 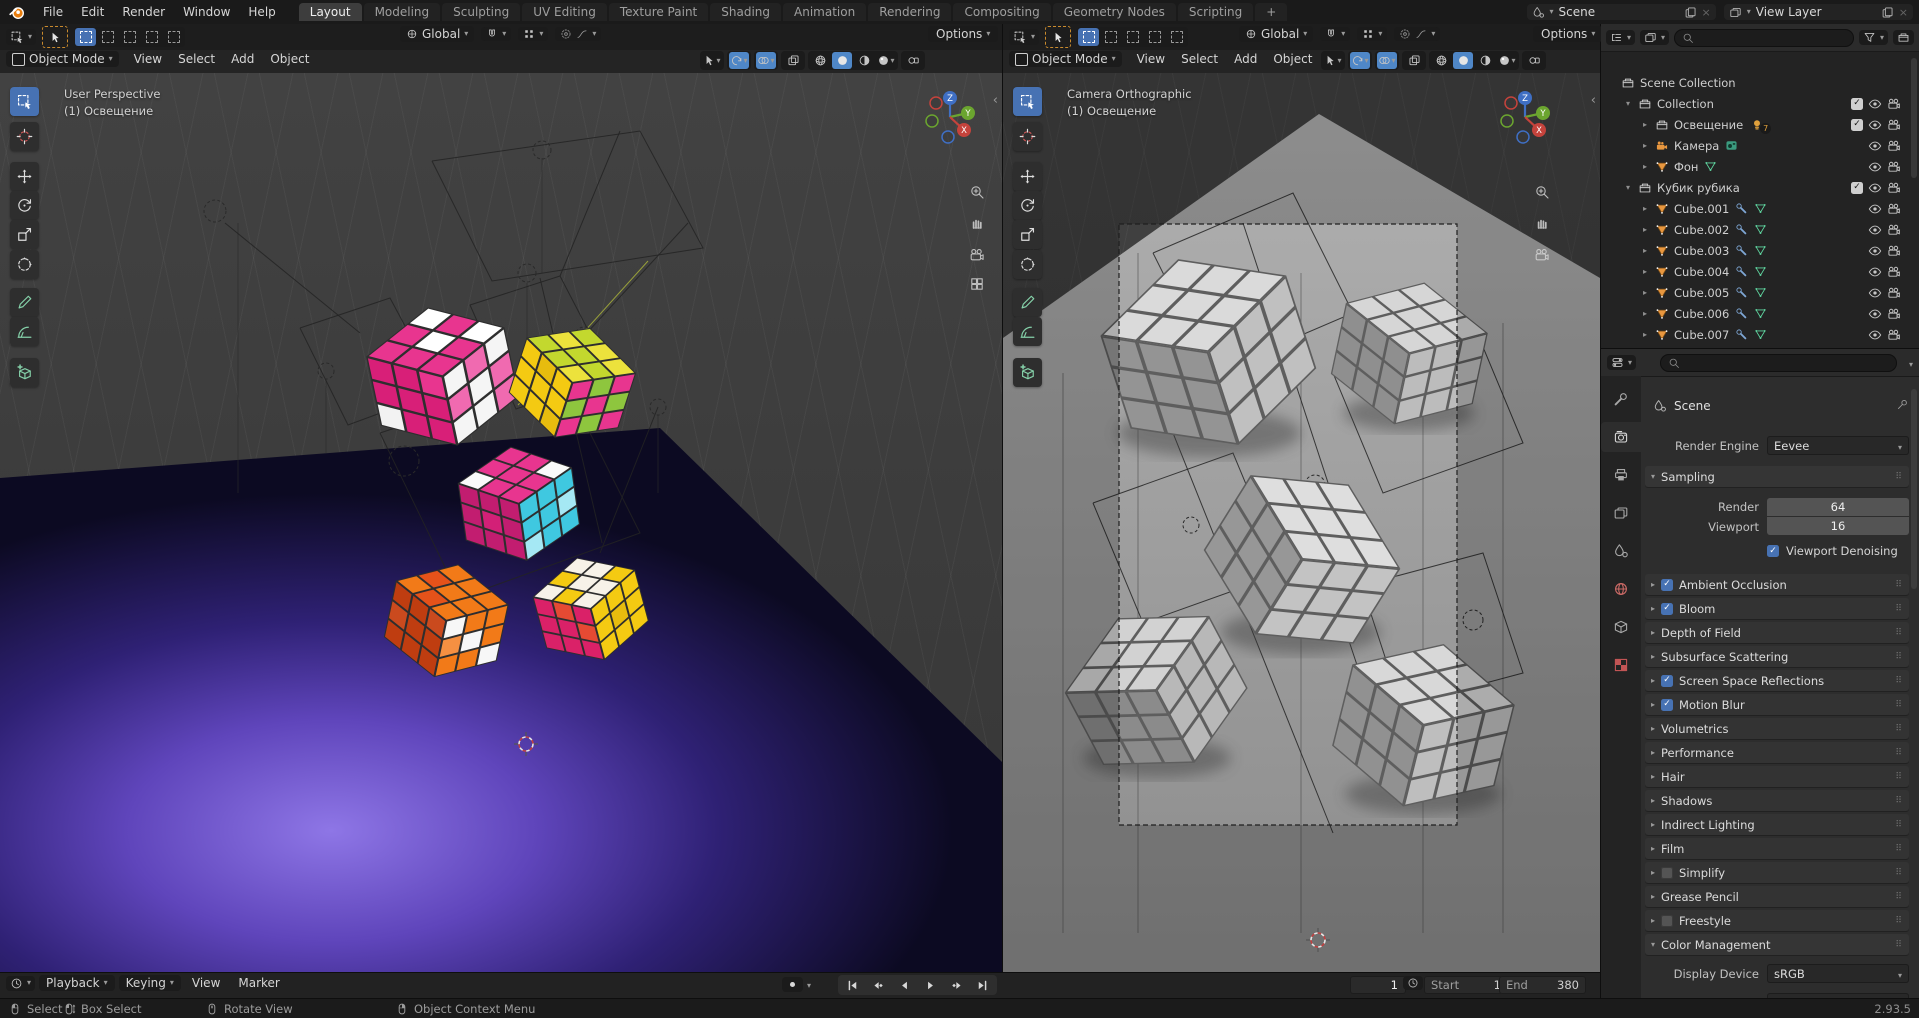 What do you see at coordinates (745, 12) in the screenshot?
I see `tab-workspace-shading: Shading` at bounding box center [745, 12].